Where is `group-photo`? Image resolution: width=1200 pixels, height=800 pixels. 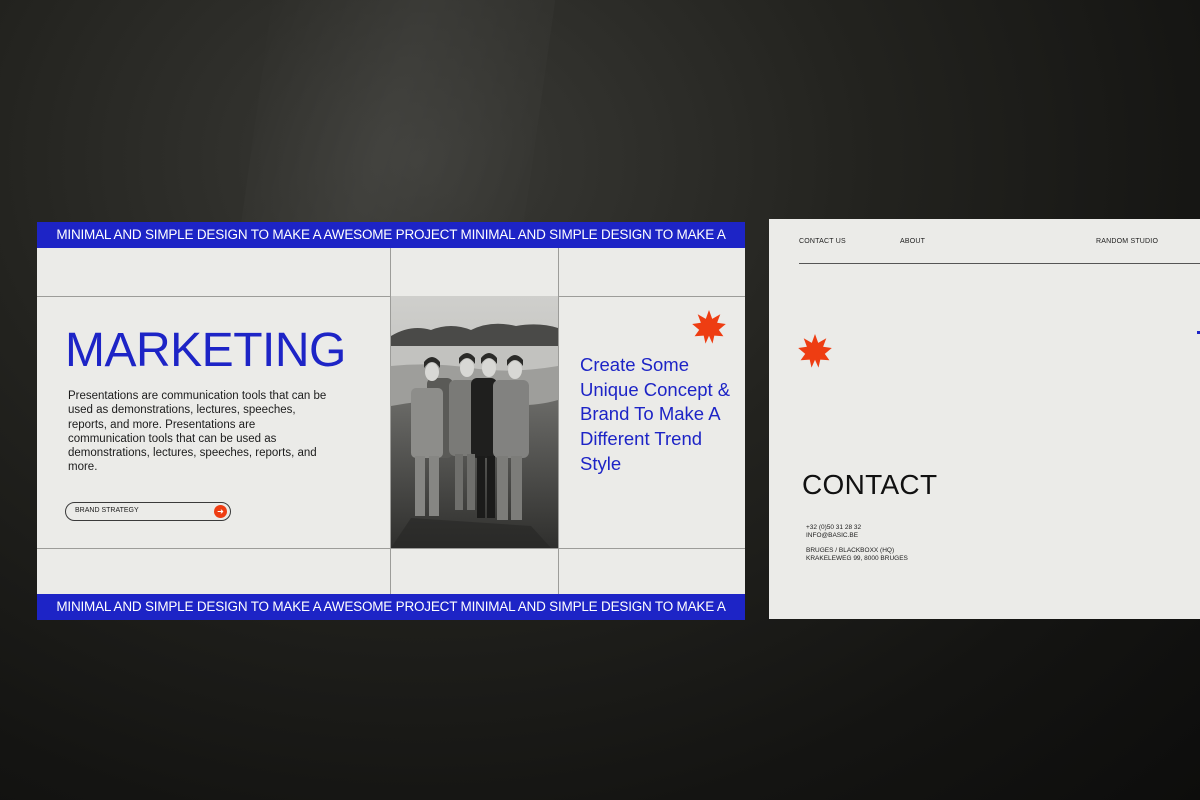
group-photo is located at coordinates (474, 422).